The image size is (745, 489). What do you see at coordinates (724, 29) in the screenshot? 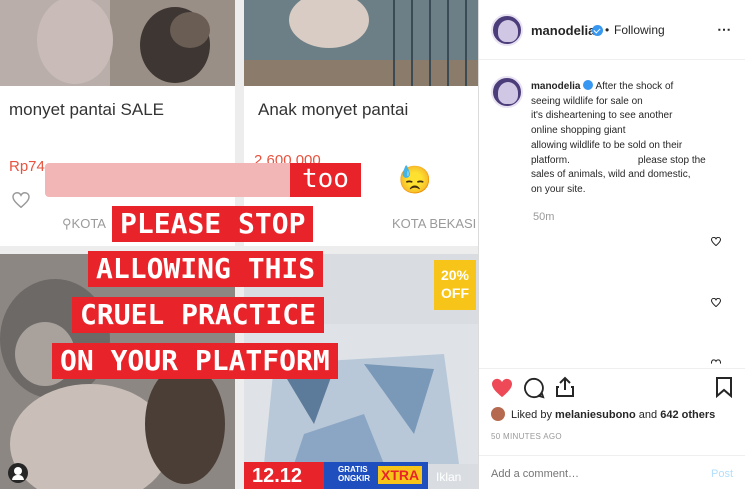
I see `more-options-icon: ⋯` at bounding box center [724, 29].